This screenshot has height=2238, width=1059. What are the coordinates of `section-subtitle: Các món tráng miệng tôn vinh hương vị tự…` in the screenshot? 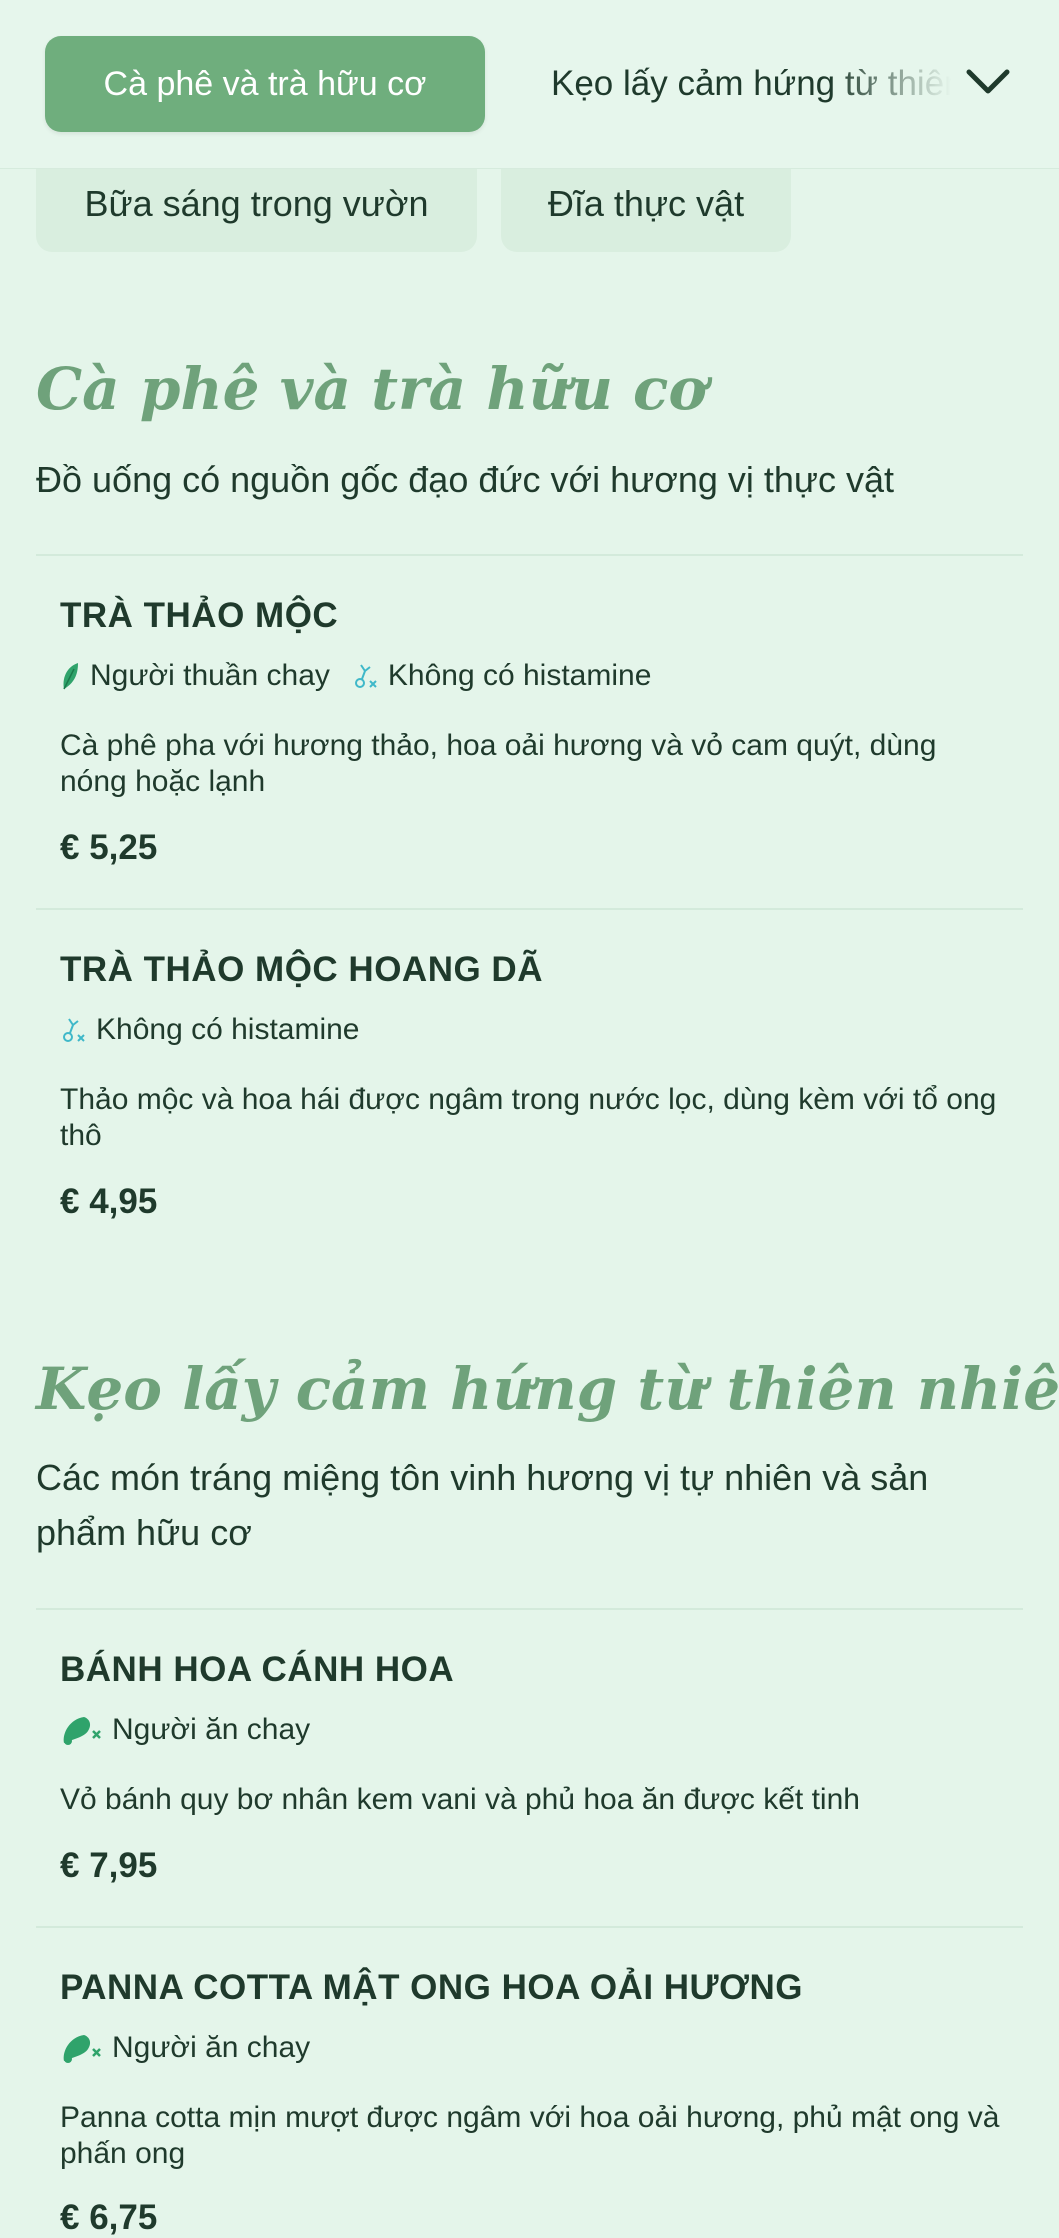 It's located at (482, 1505).